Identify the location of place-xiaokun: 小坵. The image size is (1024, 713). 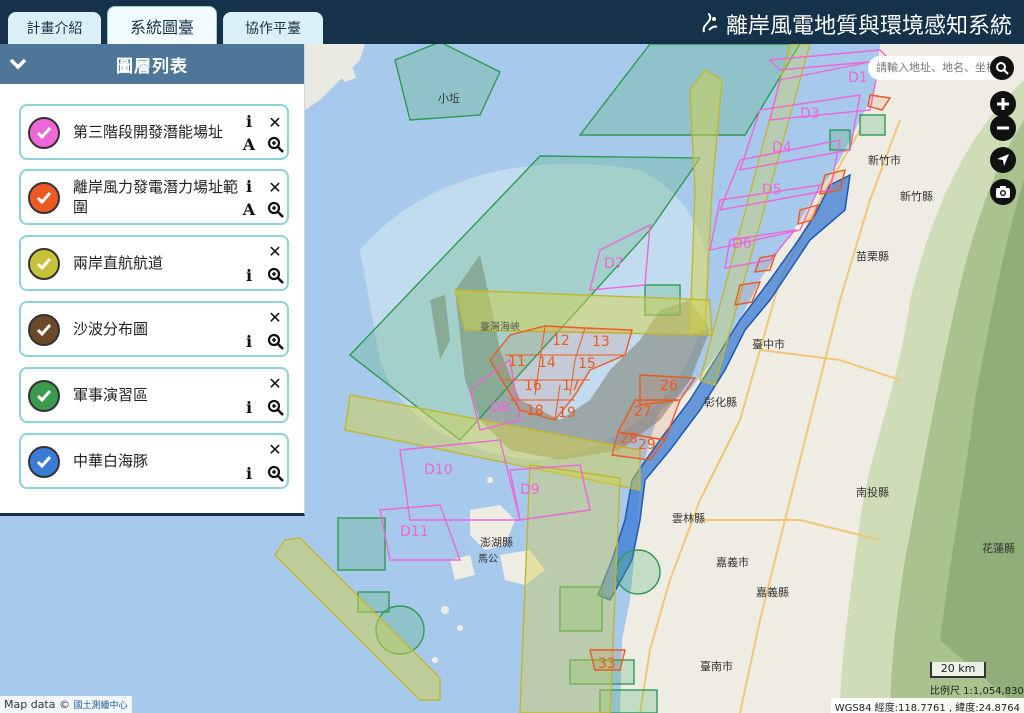
(449, 98).